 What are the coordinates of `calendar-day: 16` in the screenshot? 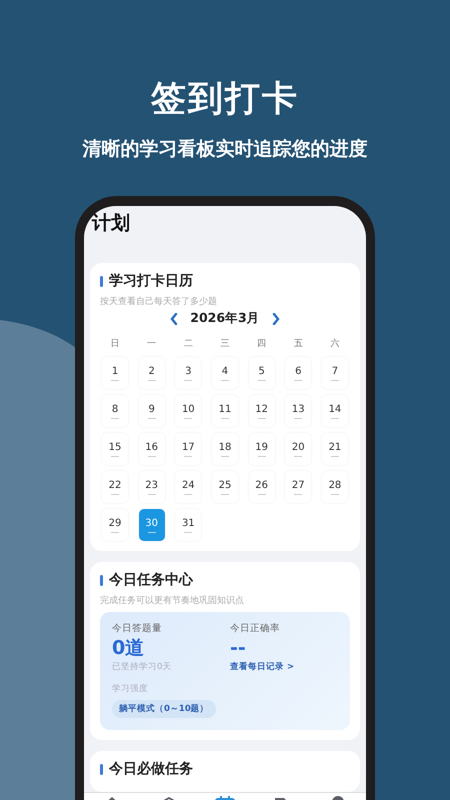 It's located at (151, 449).